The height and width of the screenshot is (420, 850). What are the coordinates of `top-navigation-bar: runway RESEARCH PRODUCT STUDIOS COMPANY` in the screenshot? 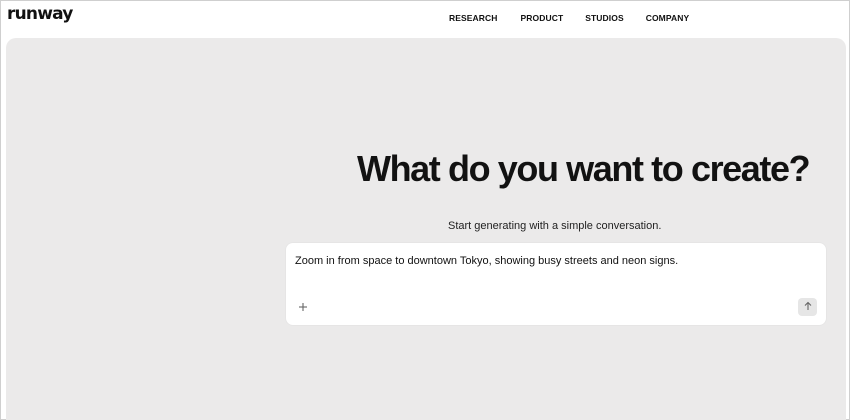 It's located at (425, 19).